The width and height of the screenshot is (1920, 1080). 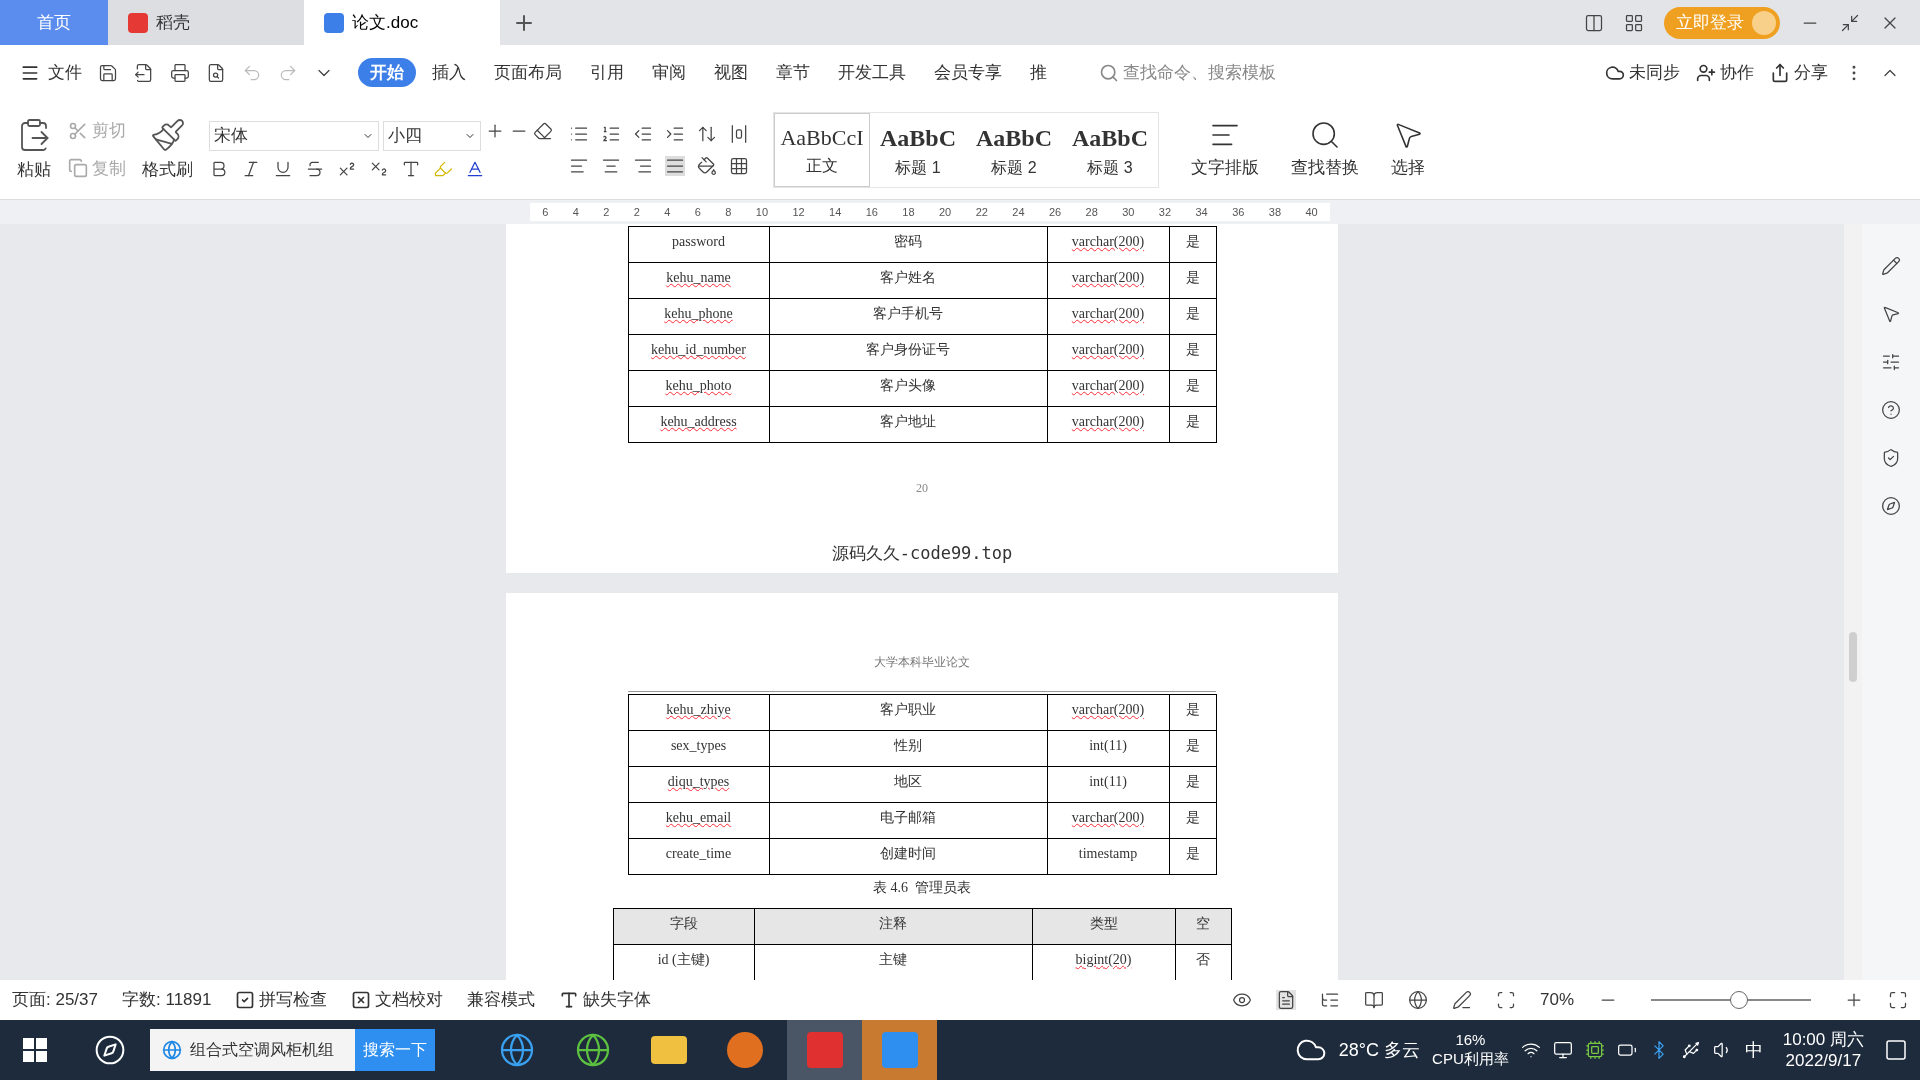 I want to click on toolbar-button: 分享, so click(x=1799, y=72).